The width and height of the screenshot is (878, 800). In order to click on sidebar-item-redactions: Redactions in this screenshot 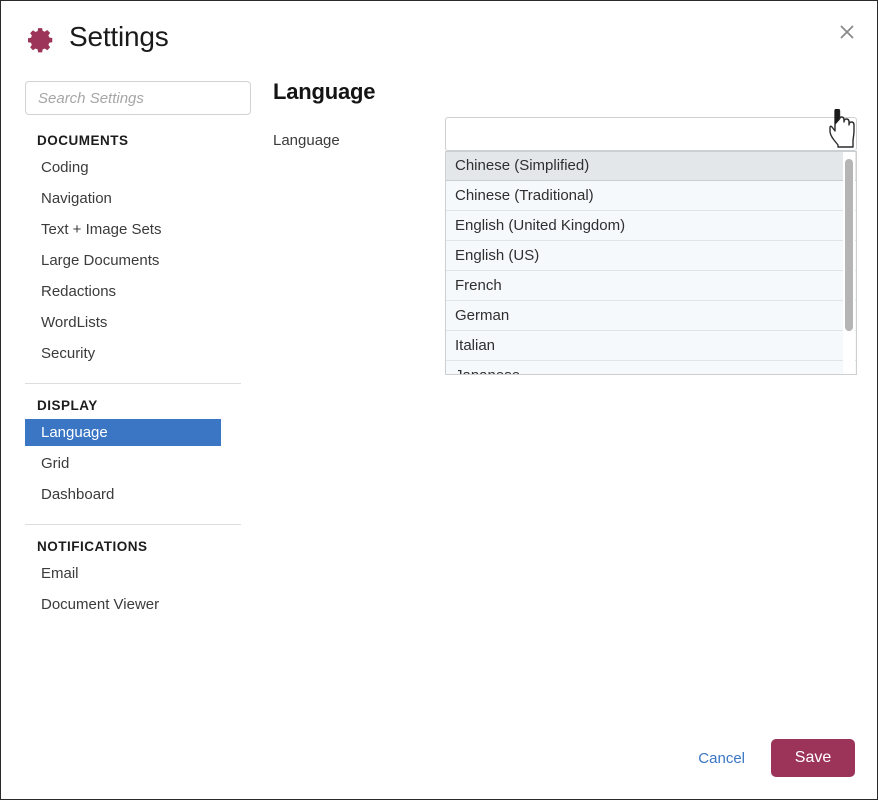, I will do `click(123, 291)`.